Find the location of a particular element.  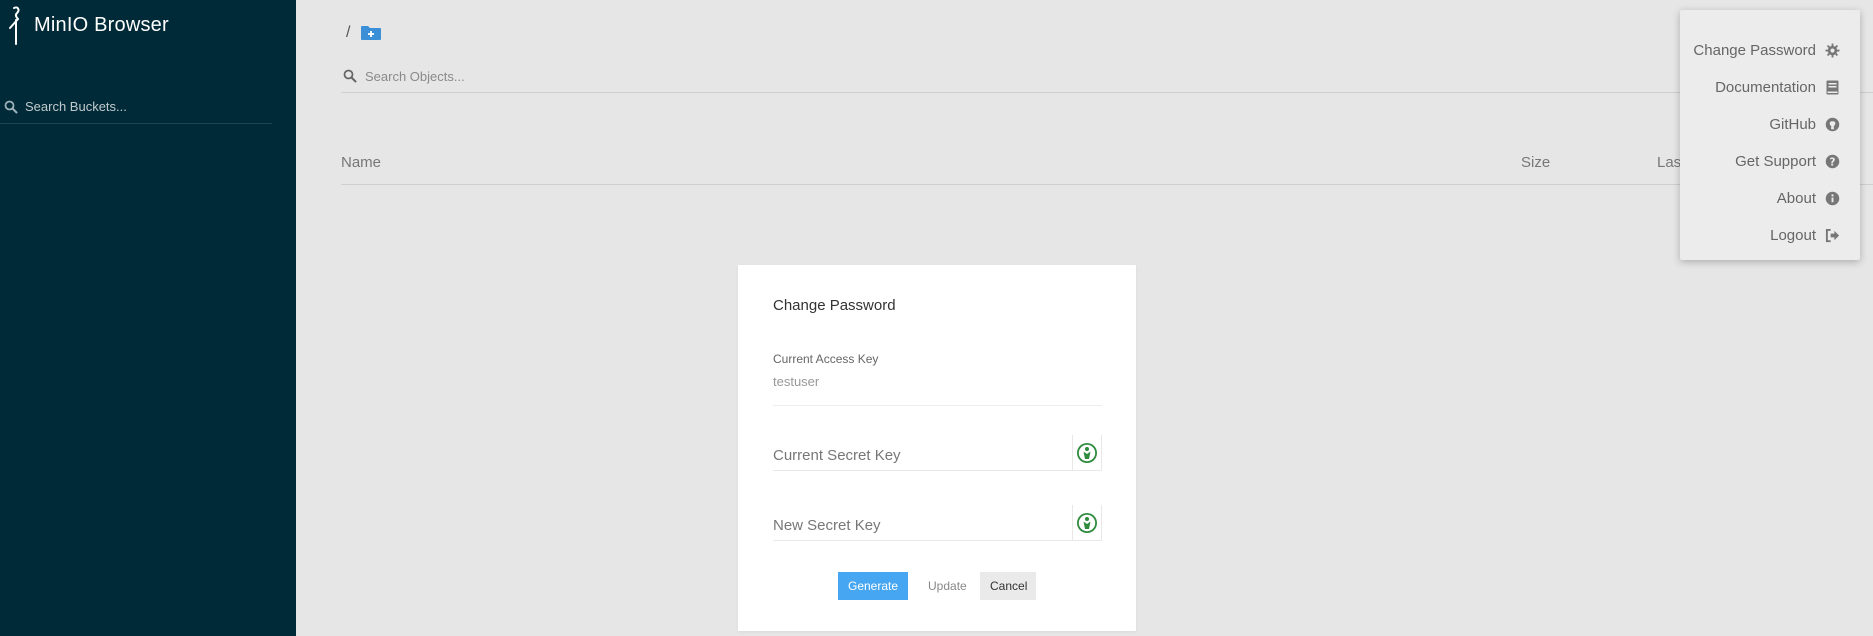

gear-icon is located at coordinates (1832, 51).